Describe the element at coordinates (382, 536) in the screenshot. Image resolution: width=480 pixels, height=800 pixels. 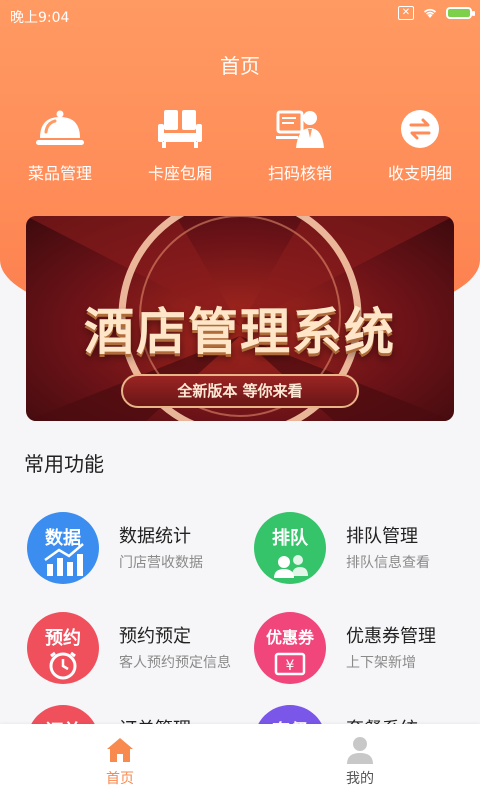
I see `feature-name: 排队管理` at that location.